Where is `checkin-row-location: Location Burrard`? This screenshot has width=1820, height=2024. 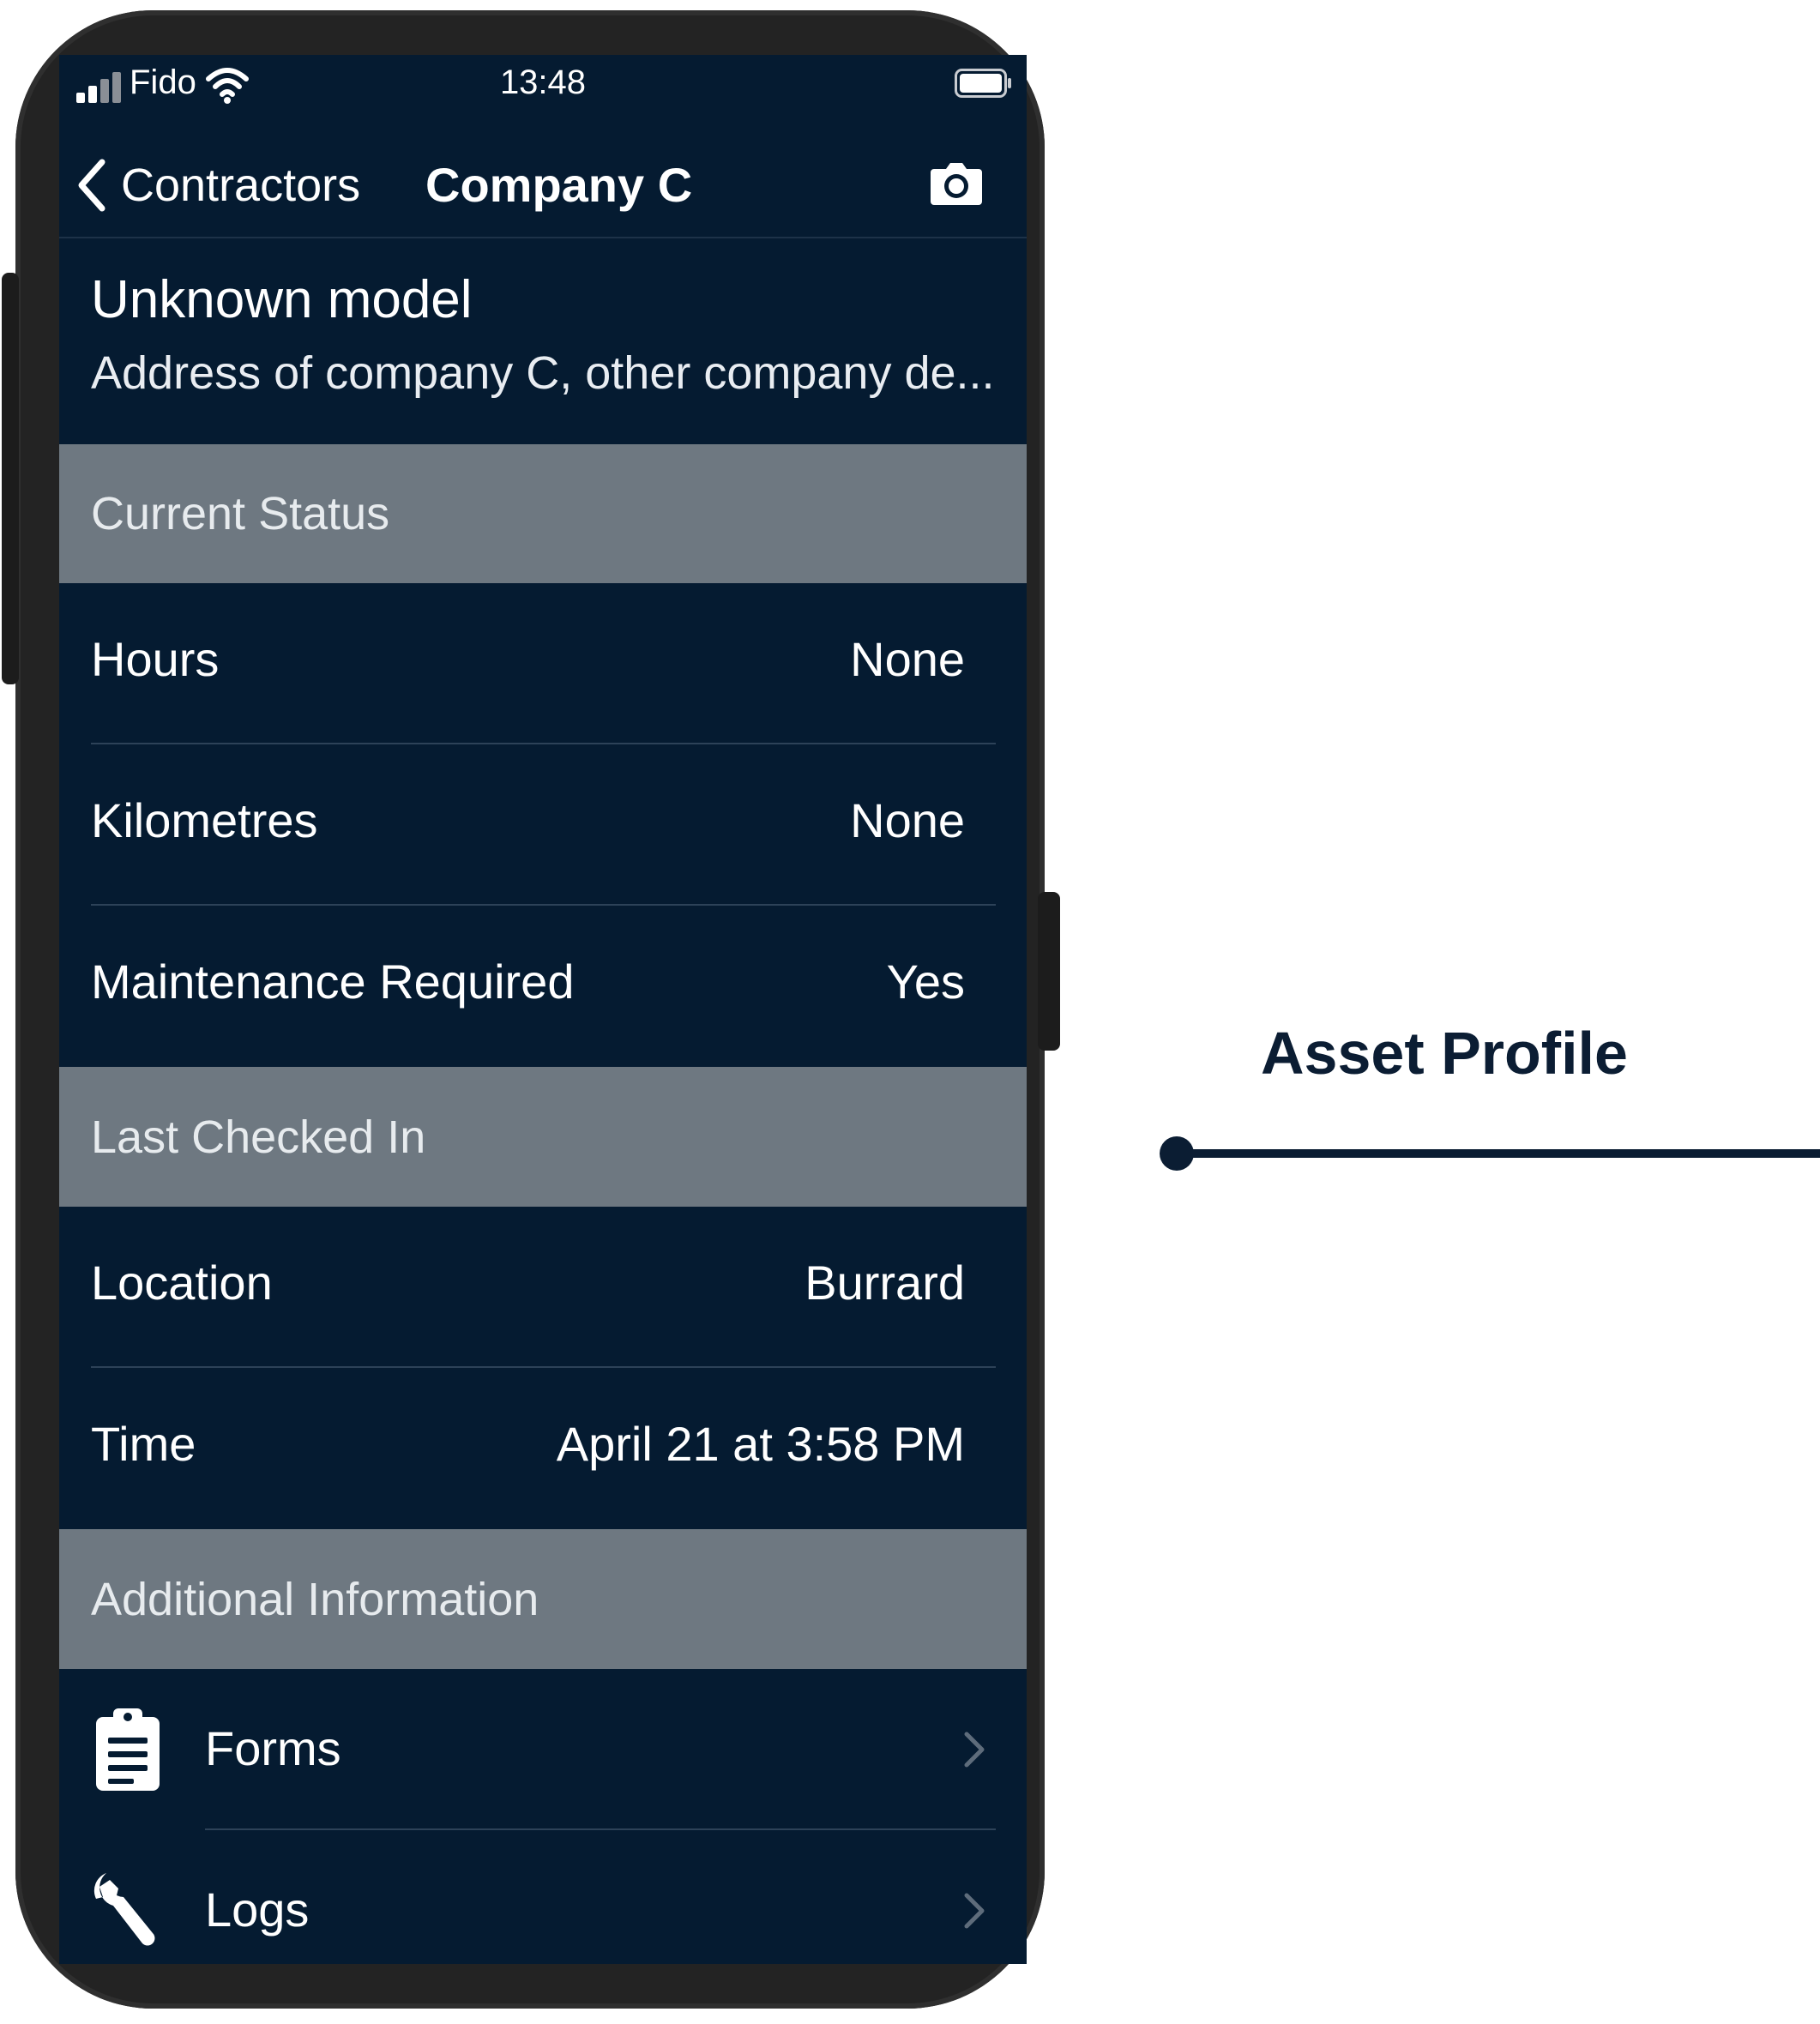 checkin-row-location: Location Burrard is located at coordinates (543, 1287).